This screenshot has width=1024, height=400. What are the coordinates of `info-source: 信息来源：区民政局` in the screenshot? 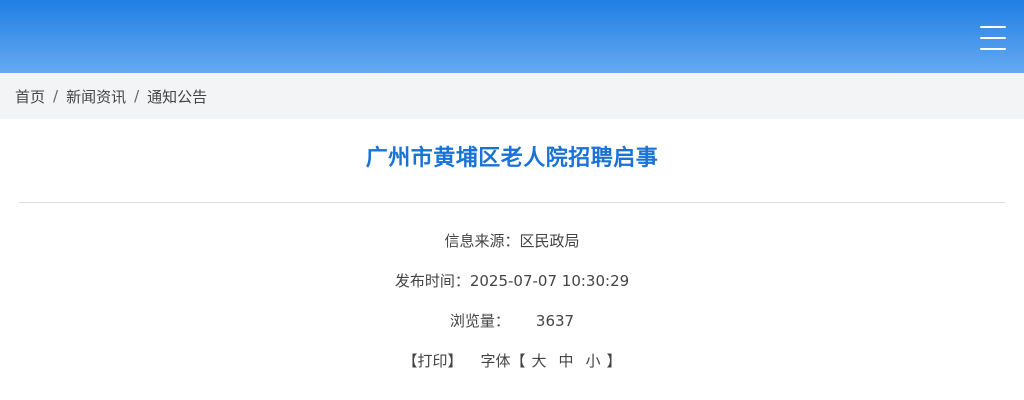 It's located at (512, 241).